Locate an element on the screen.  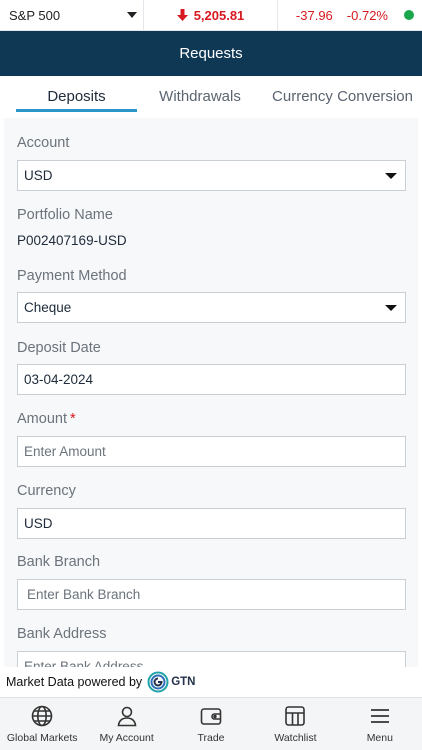
bank-address-placeholder: Enter Bank Address is located at coordinates (84, 663).